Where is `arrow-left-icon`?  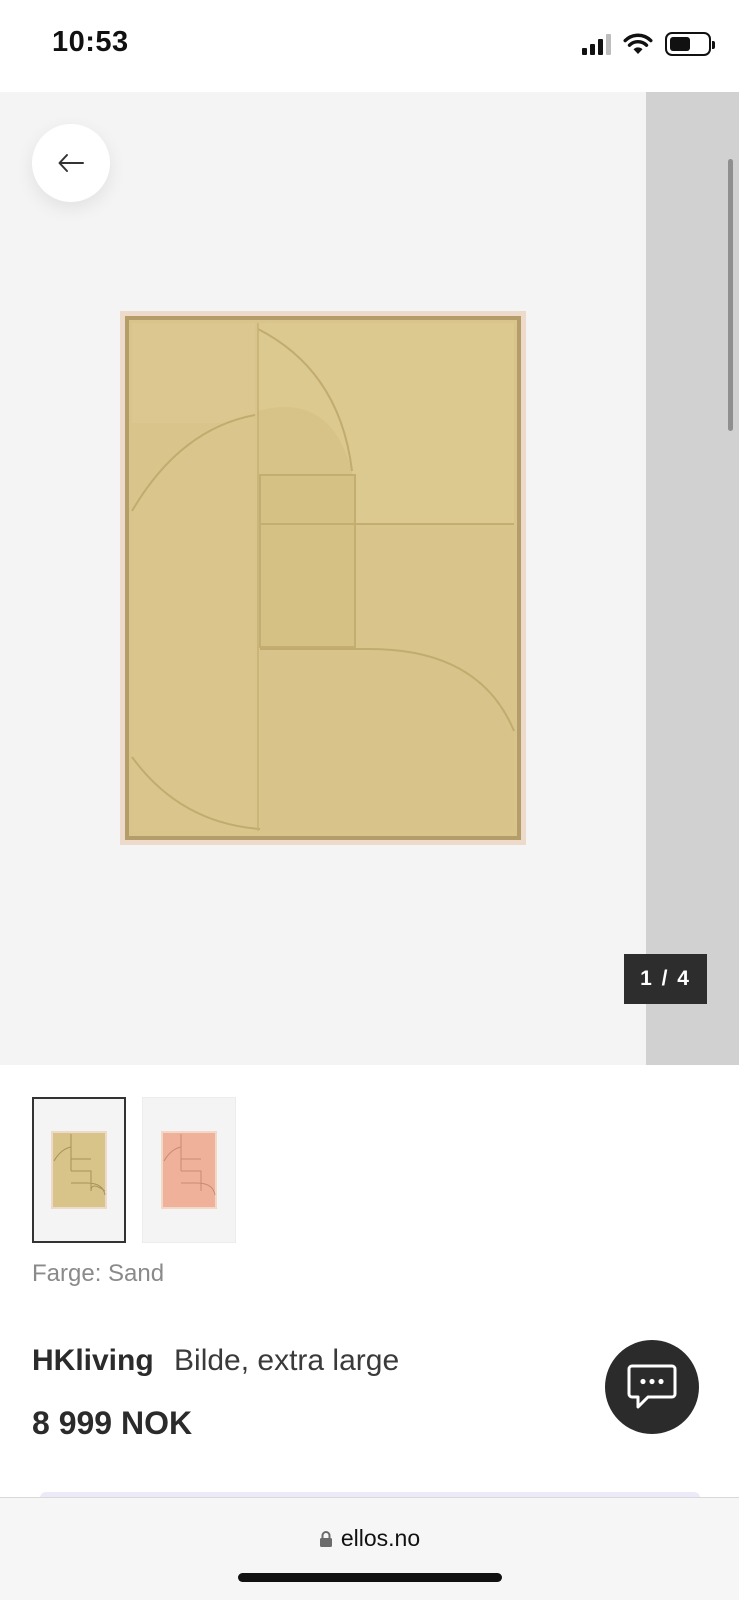 arrow-left-icon is located at coordinates (71, 163).